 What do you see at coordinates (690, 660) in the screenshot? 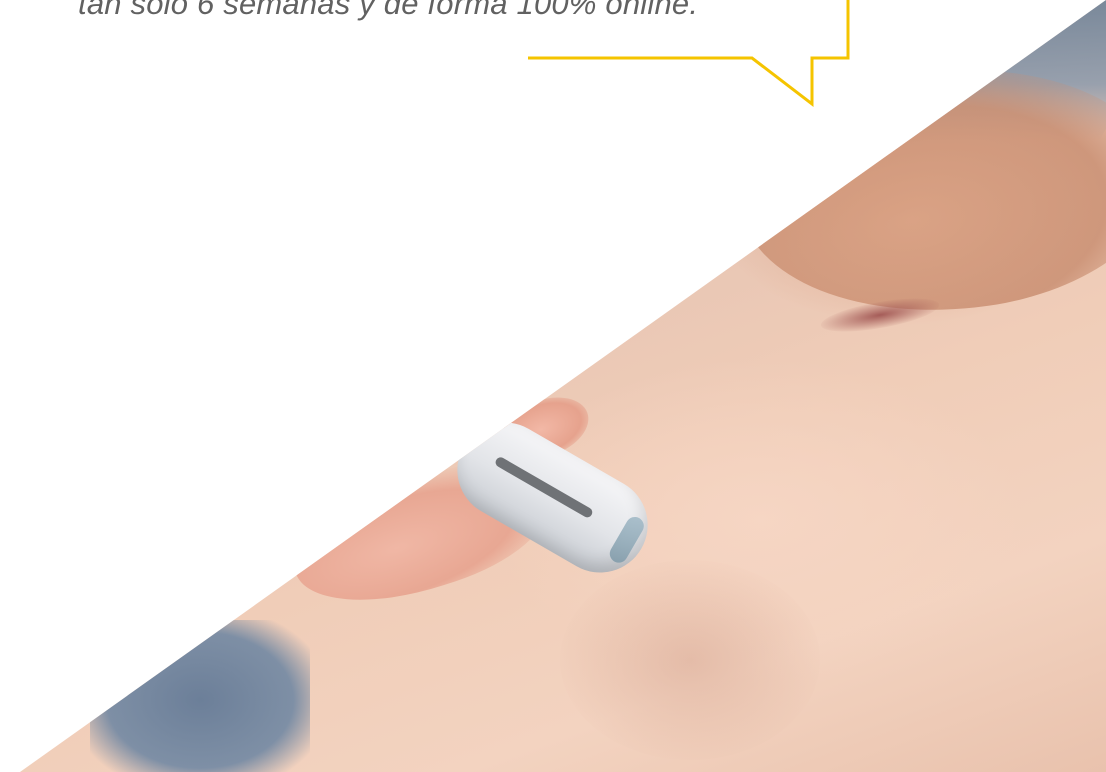
I see `photo-skin-shadow` at bounding box center [690, 660].